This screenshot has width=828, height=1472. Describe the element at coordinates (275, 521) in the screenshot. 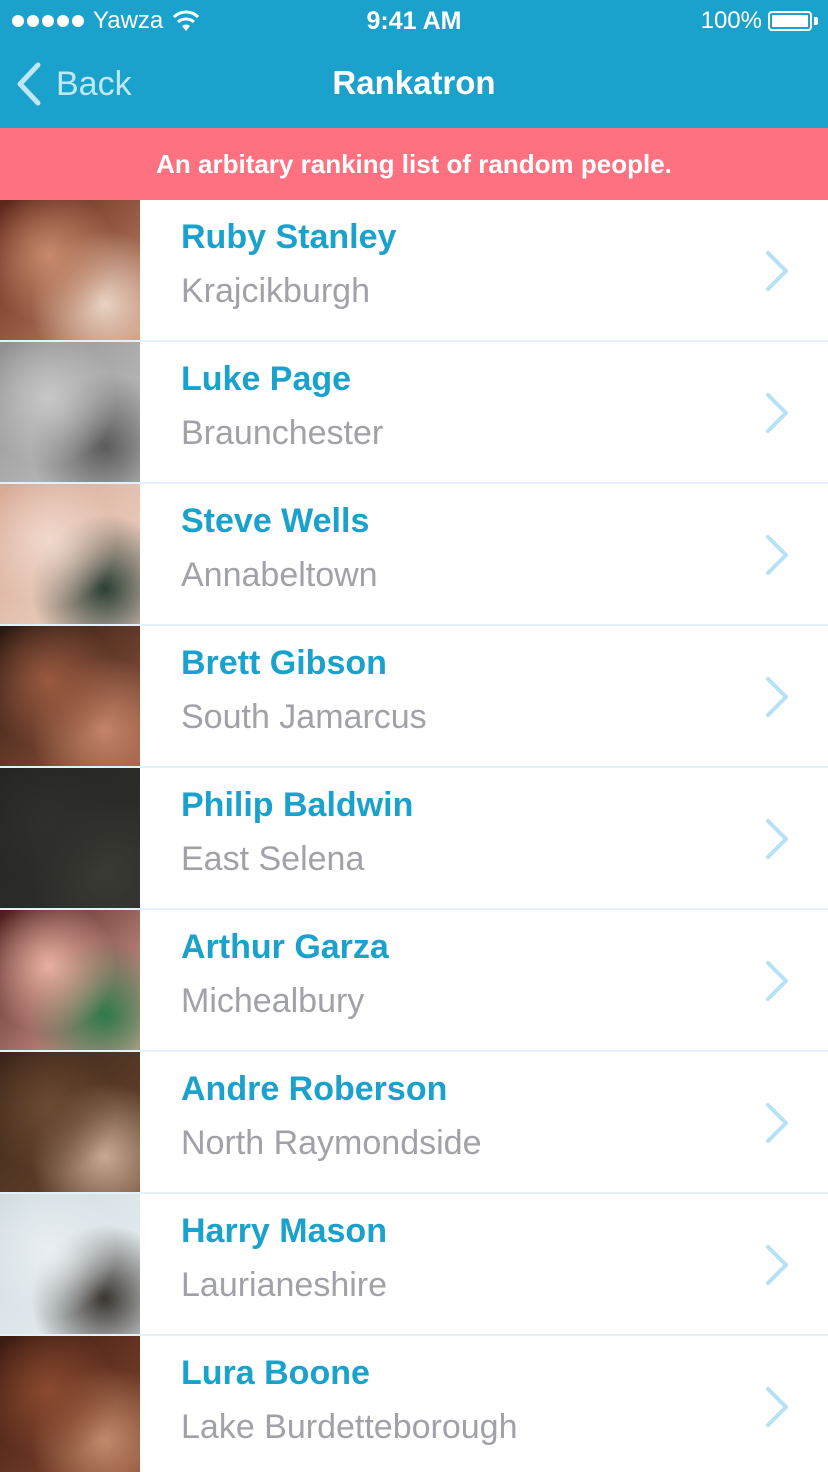

I see `person-name: Steve Wells` at that location.